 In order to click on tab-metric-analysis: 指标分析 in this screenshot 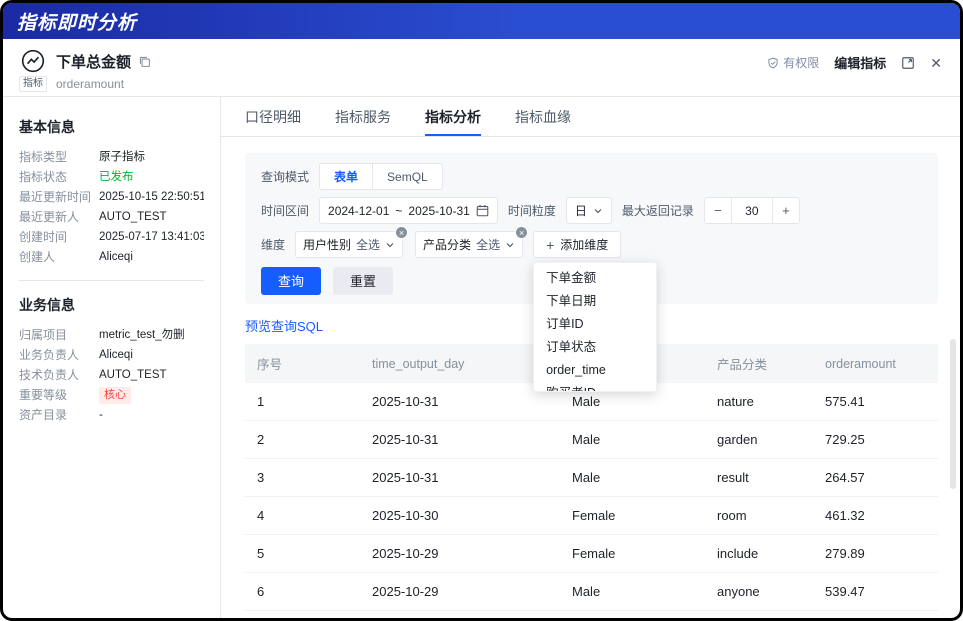, I will do `click(453, 116)`.